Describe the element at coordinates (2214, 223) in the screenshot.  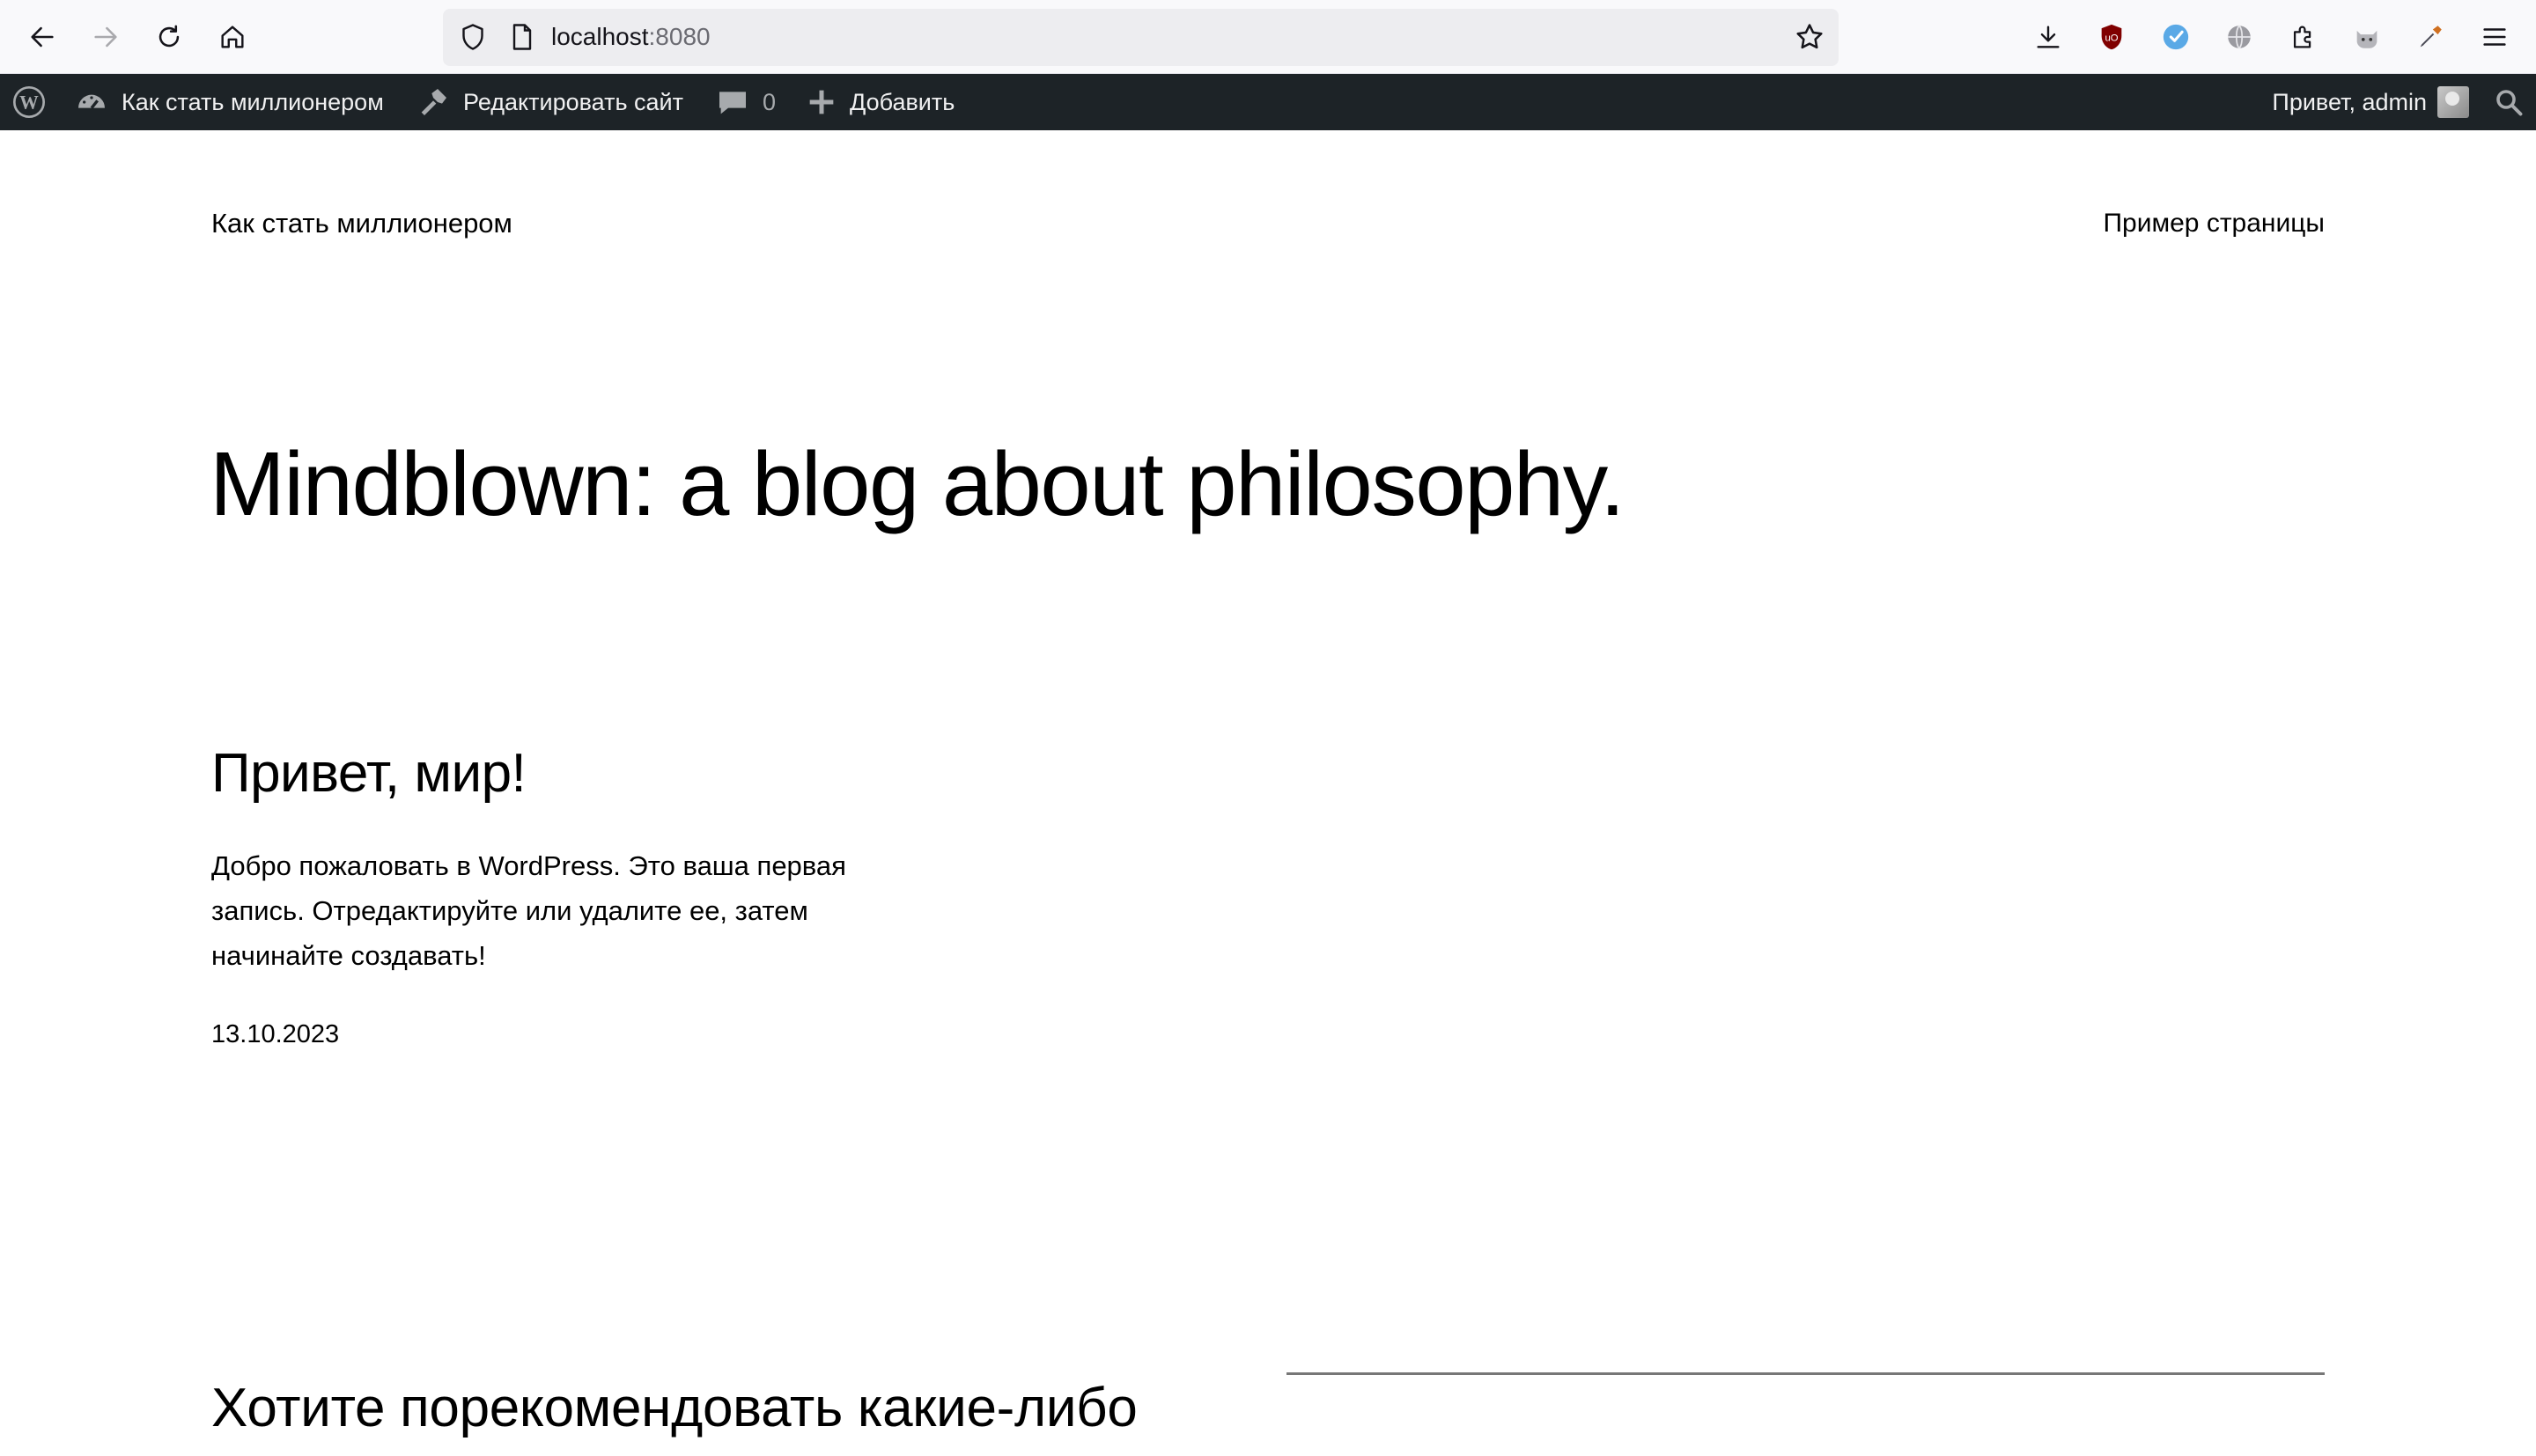
I see `nav-sample-page-link: Пример страницы` at that location.